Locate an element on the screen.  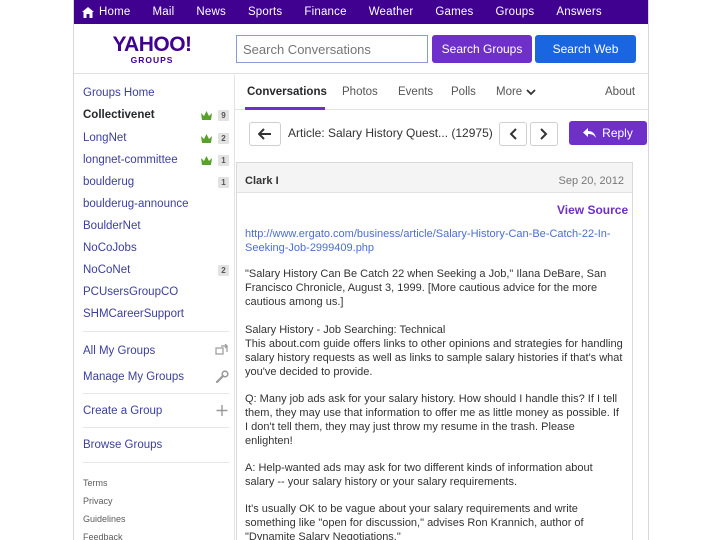
sidebar-group-pcusersgroupco: PCUsersGroupCO is located at coordinates (156, 292).